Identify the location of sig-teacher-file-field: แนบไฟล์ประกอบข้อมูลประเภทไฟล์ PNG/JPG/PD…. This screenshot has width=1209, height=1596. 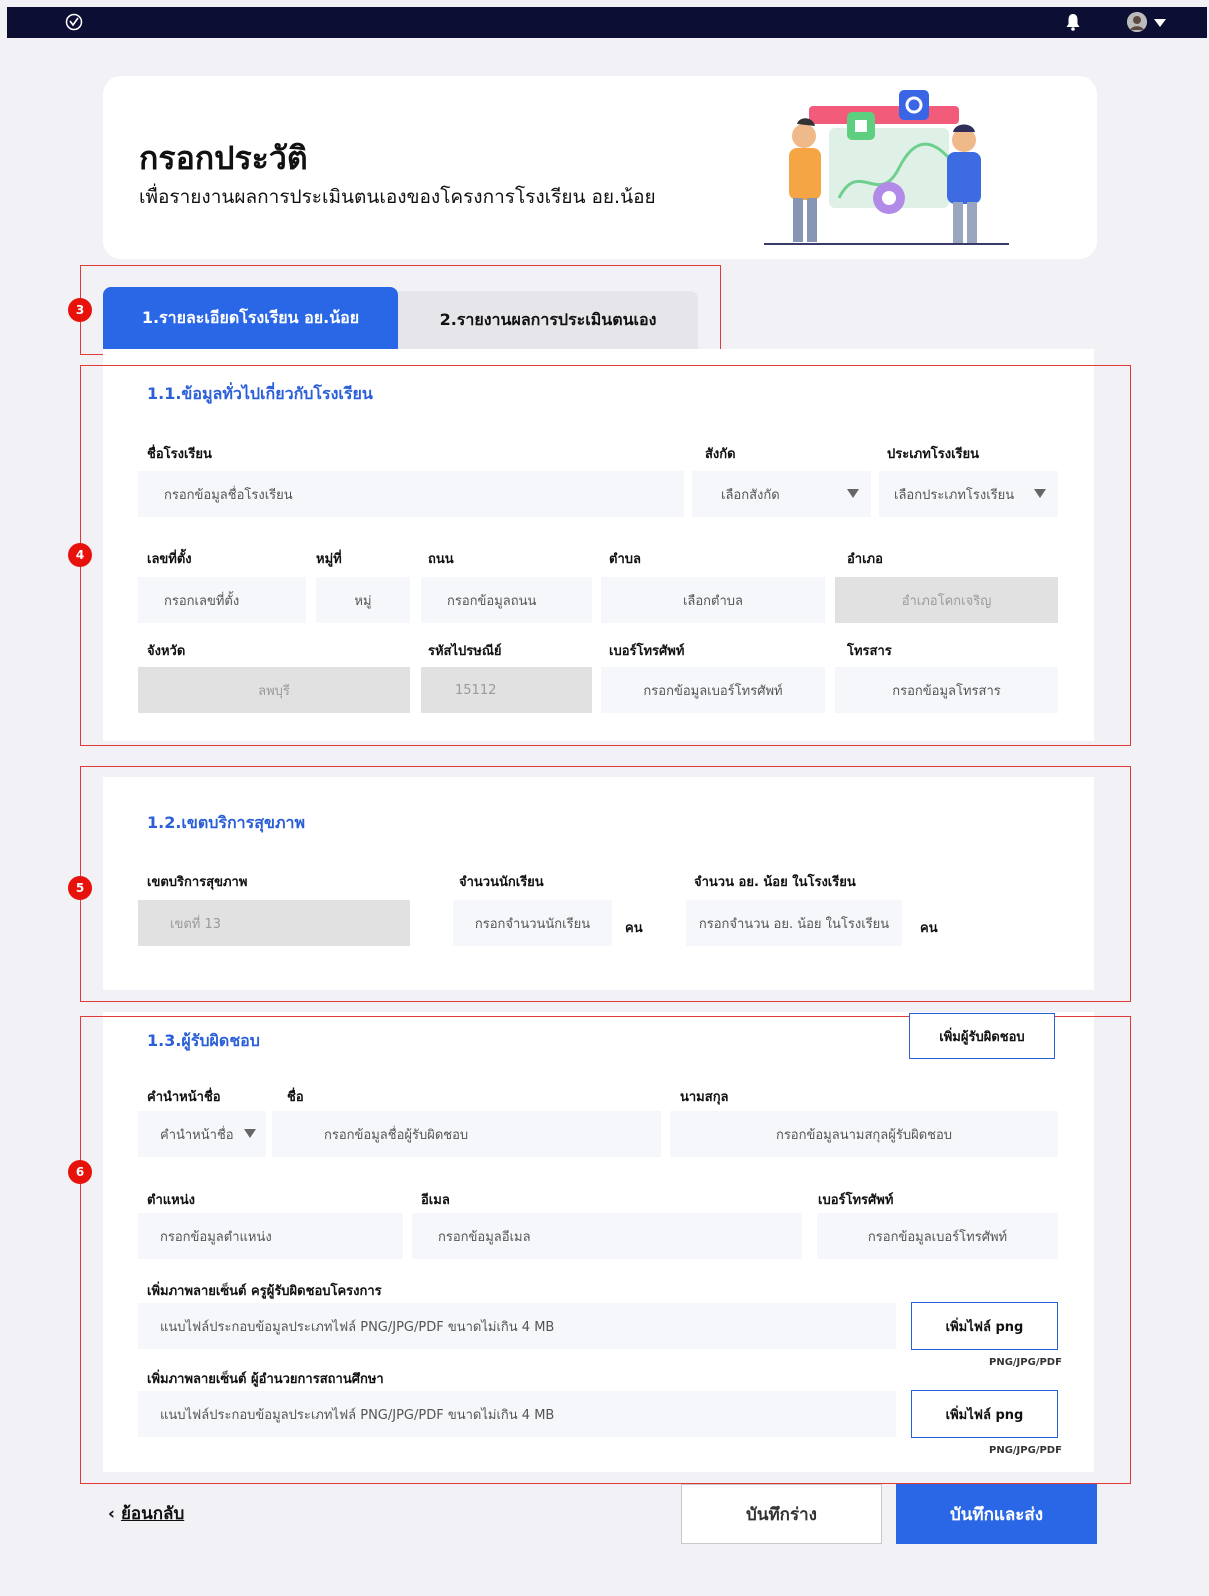
(517, 1326).